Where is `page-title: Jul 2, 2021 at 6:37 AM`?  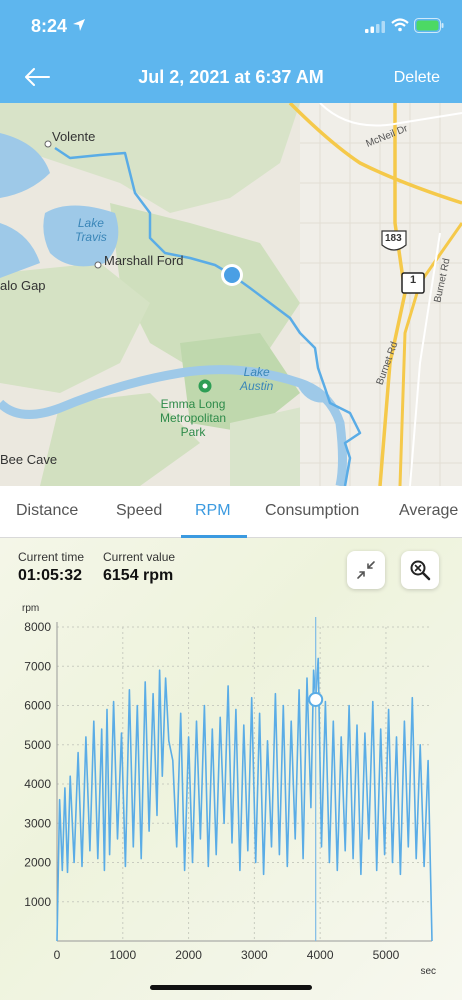
page-title: Jul 2, 2021 at 6:37 AM is located at coordinates (231, 77).